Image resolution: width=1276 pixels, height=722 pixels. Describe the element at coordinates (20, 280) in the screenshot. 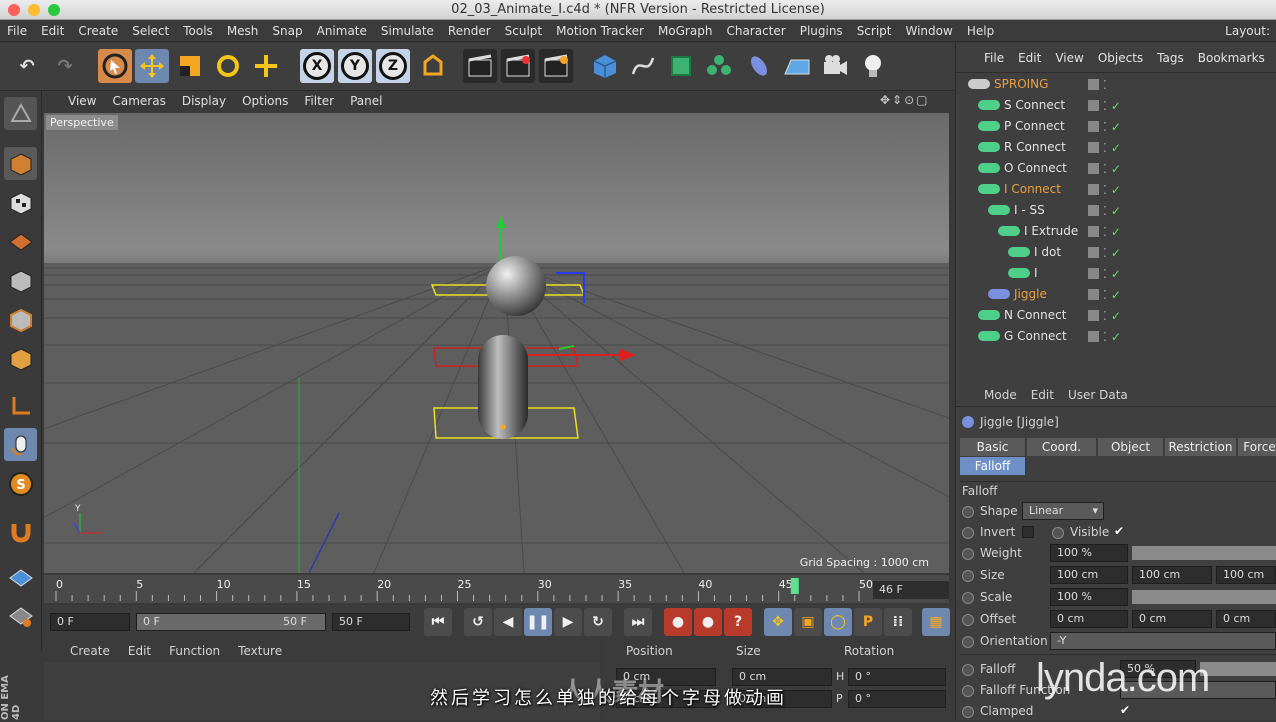

I see `points-mode-icon` at that location.